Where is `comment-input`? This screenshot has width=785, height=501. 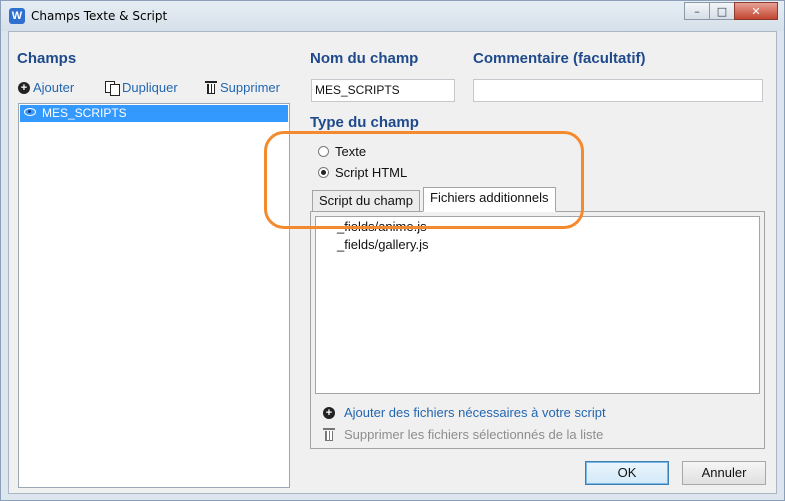
comment-input is located at coordinates (618, 90).